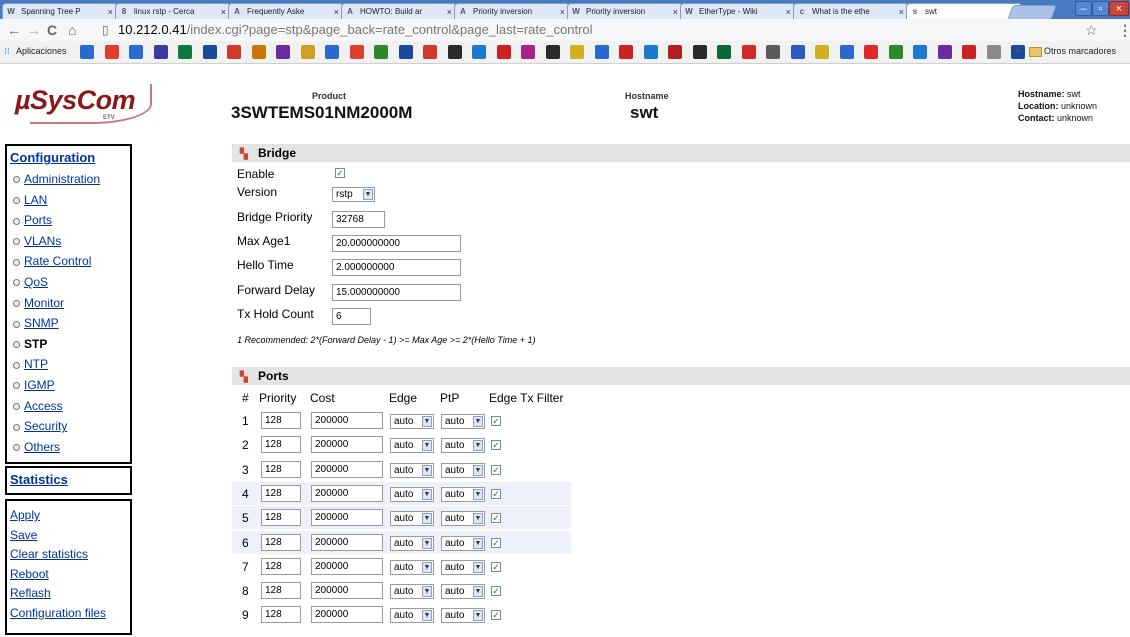 Image resolution: width=1130 pixels, height=637 pixels. What do you see at coordinates (37, 241) in the screenshot?
I see `sidebar-item-vlans: VLANs` at bounding box center [37, 241].